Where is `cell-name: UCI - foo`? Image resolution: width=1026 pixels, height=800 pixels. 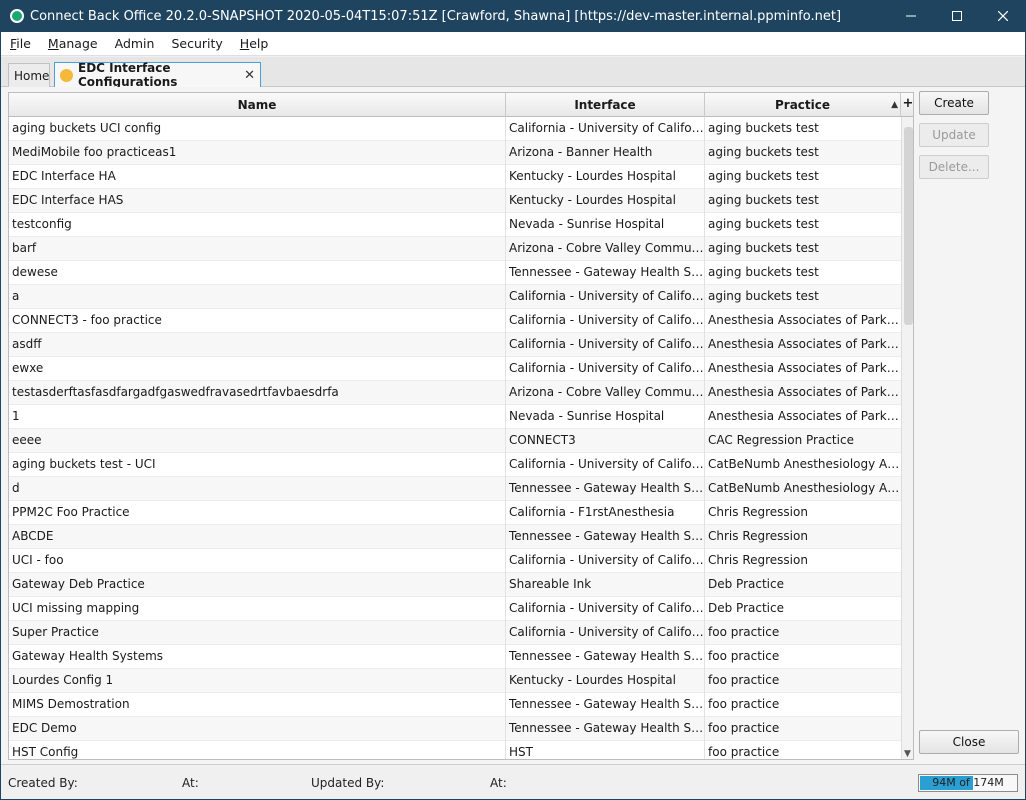
cell-name: UCI - foo is located at coordinates (257, 561).